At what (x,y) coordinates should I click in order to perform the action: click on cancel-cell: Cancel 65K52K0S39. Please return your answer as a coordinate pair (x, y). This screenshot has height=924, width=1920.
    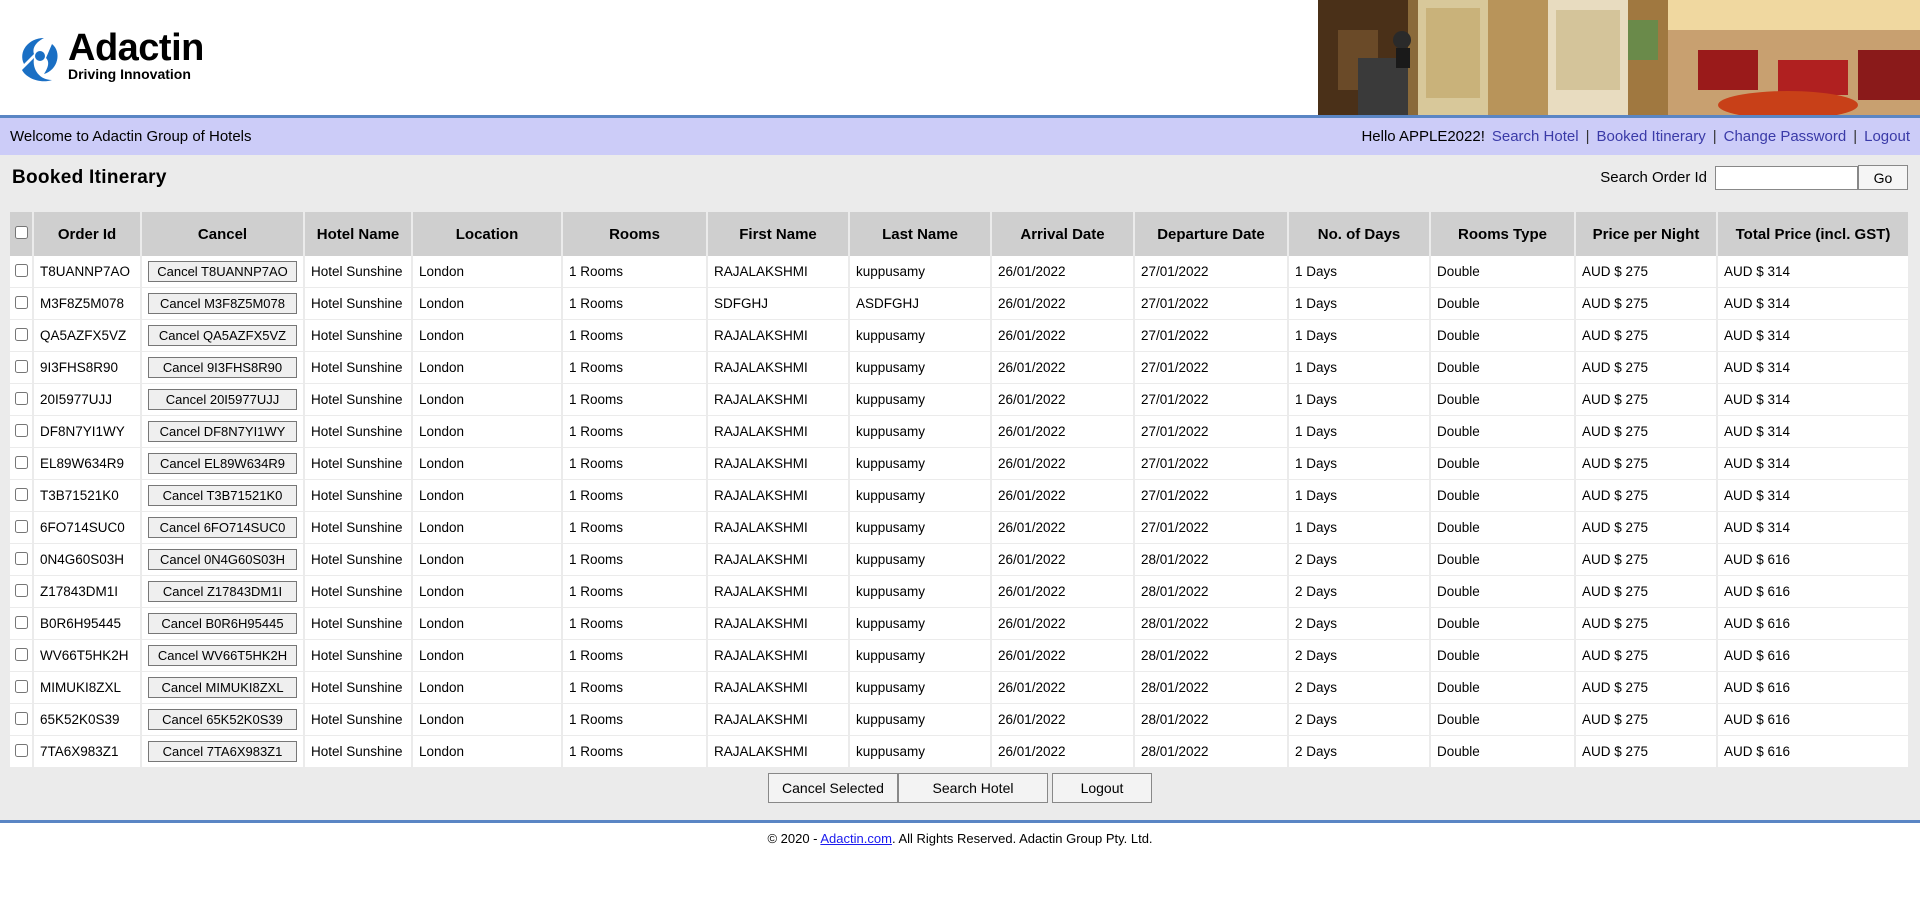
    Looking at the image, I should click on (223, 719).